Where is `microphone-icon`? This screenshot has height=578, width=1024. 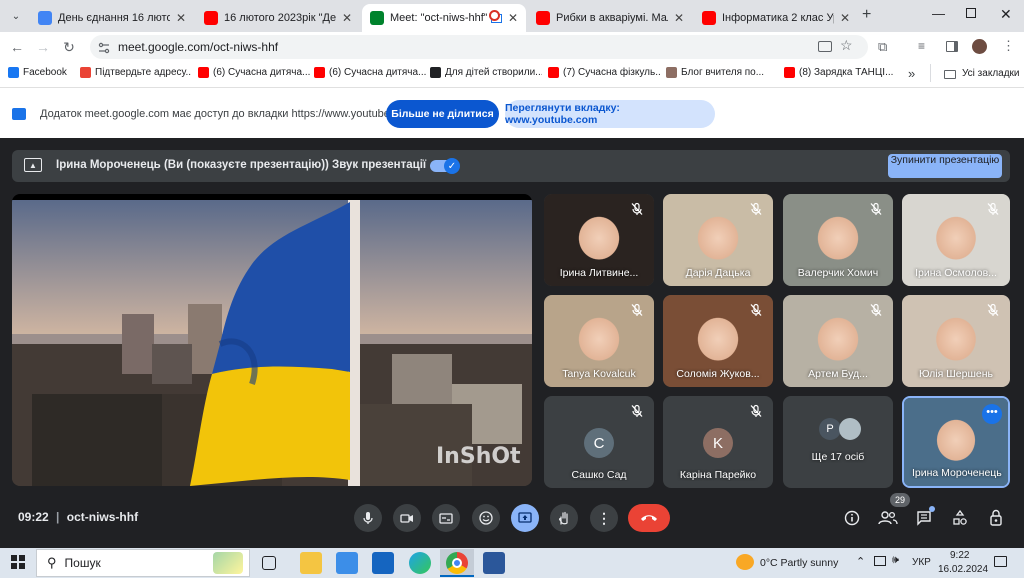
microphone-icon is located at coordinates (368, 518).